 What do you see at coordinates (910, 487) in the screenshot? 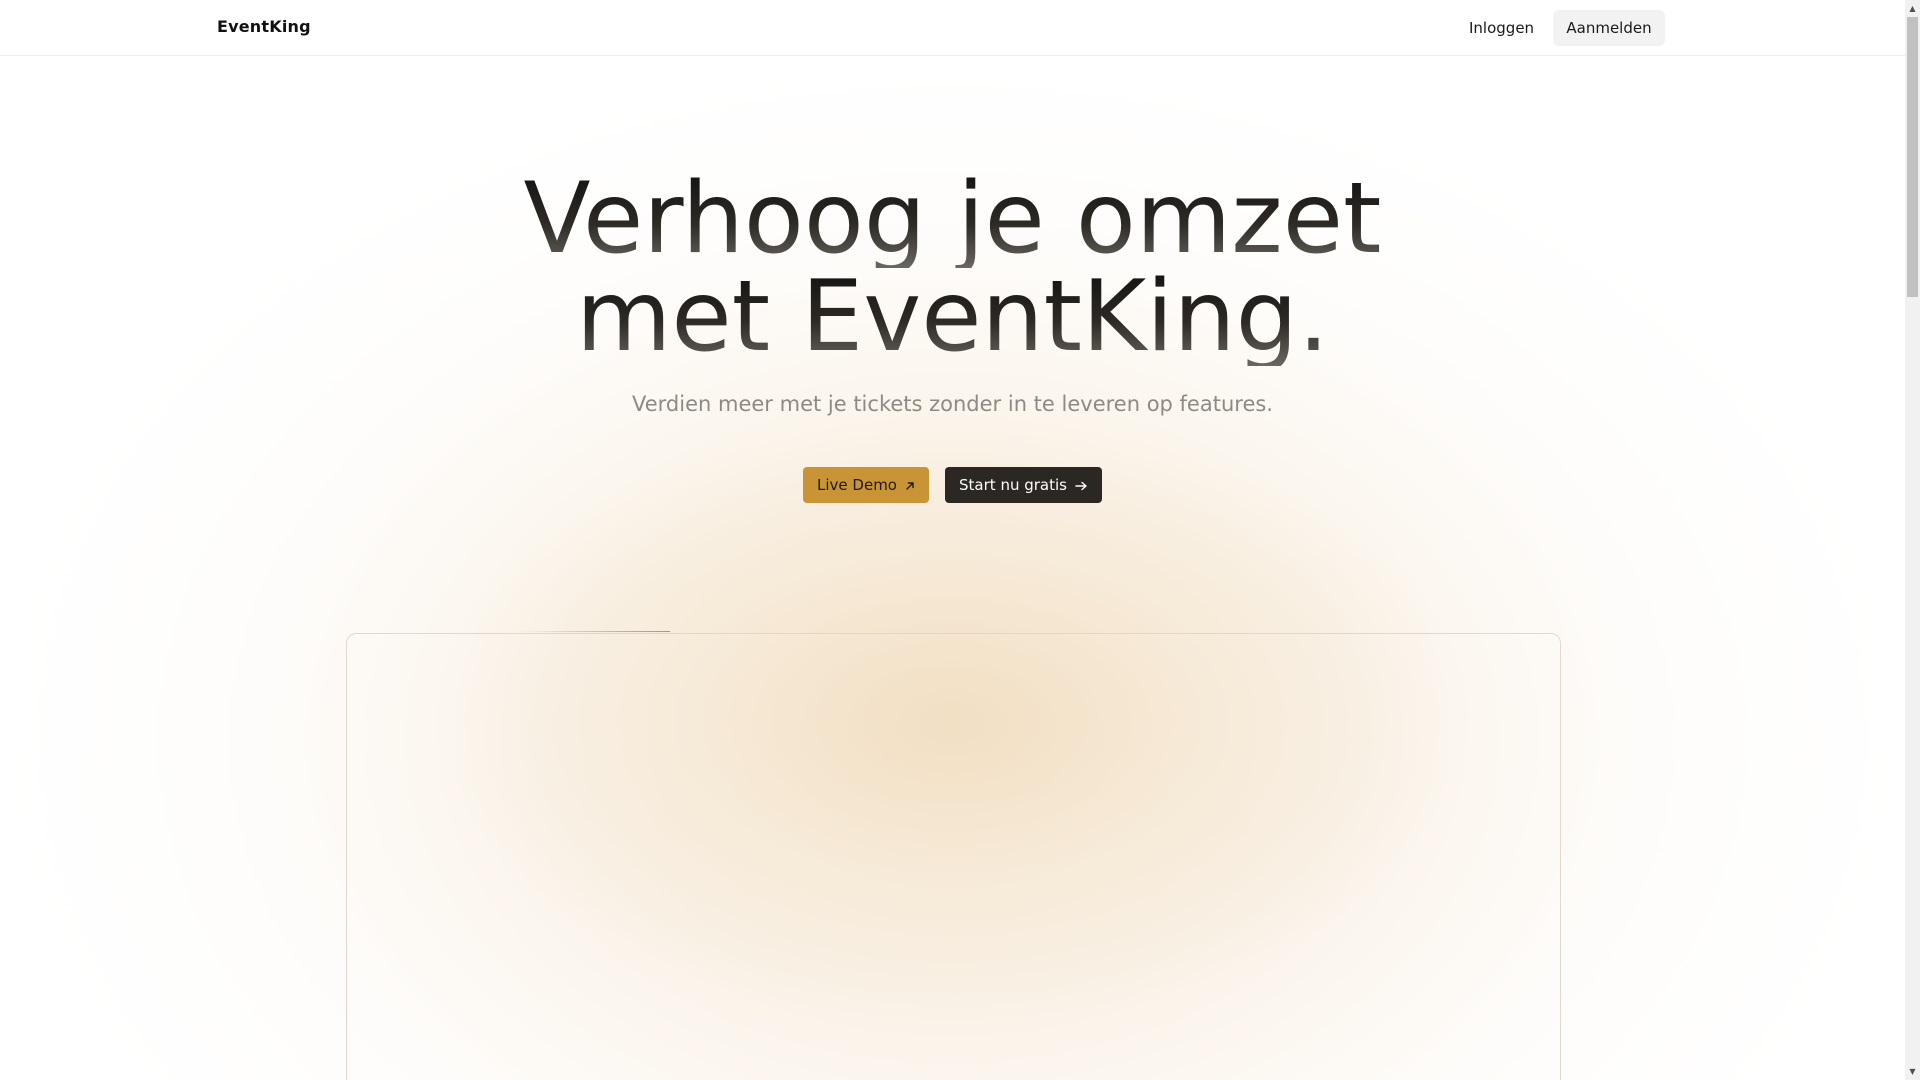
I see `arrow-up-right-icon` at bounding box center [910, 487].